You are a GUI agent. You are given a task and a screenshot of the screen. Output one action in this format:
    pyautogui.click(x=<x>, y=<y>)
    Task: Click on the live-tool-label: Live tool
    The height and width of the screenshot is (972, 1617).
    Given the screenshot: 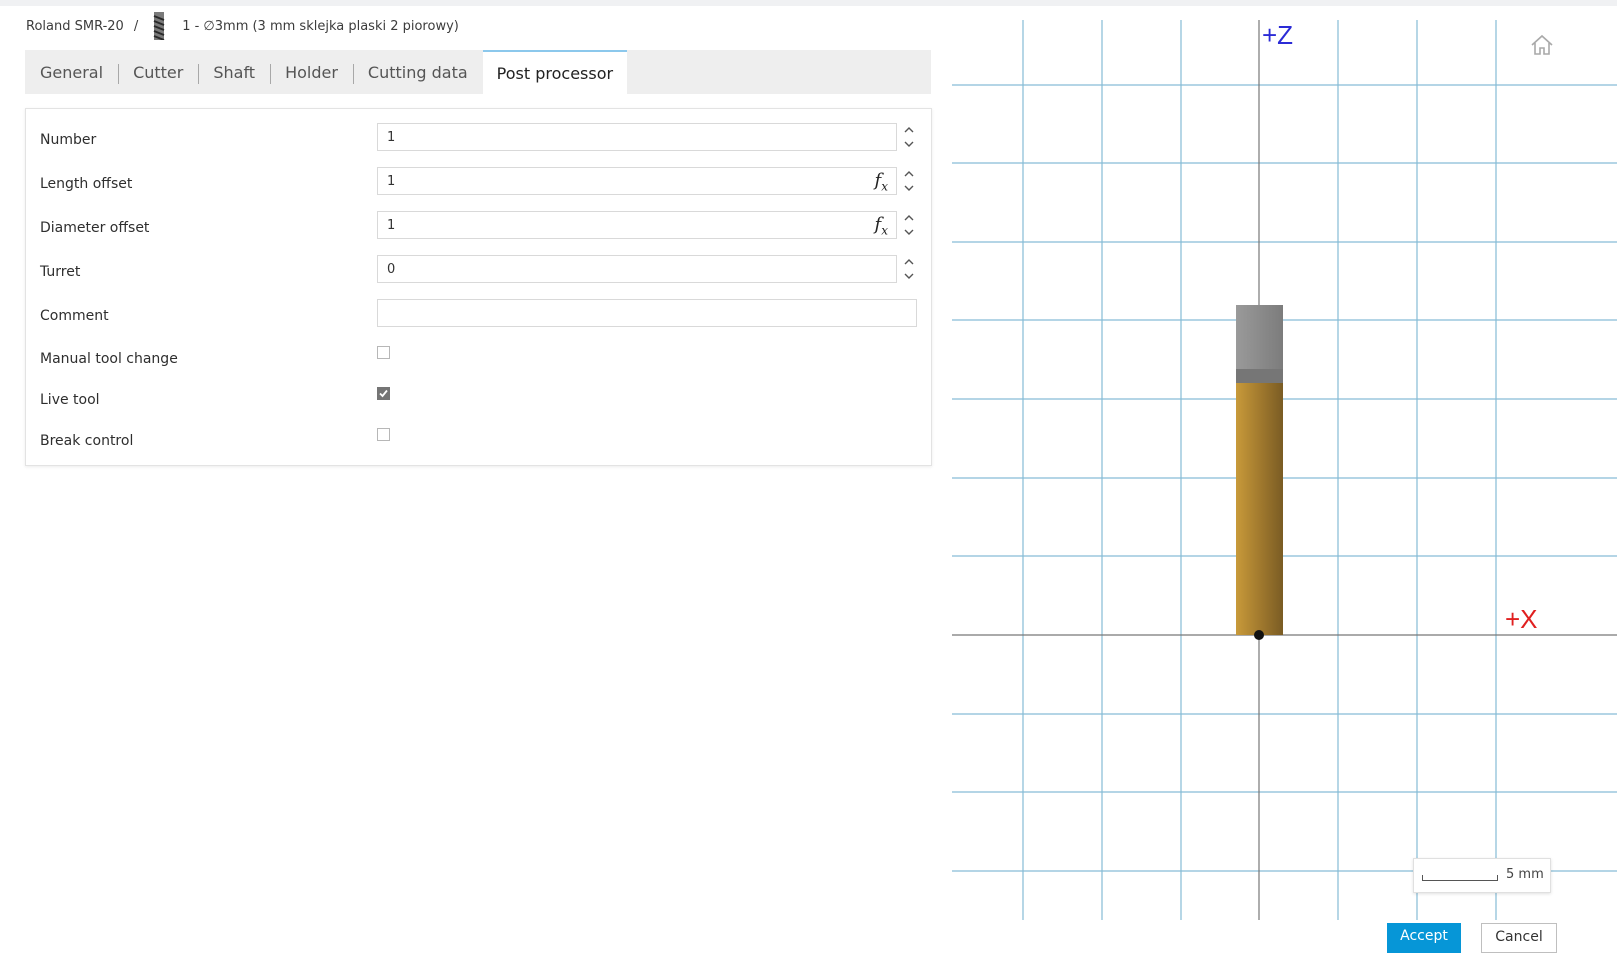 What is the action you would take?
    pyautogui.click(x=70, y=400)
    